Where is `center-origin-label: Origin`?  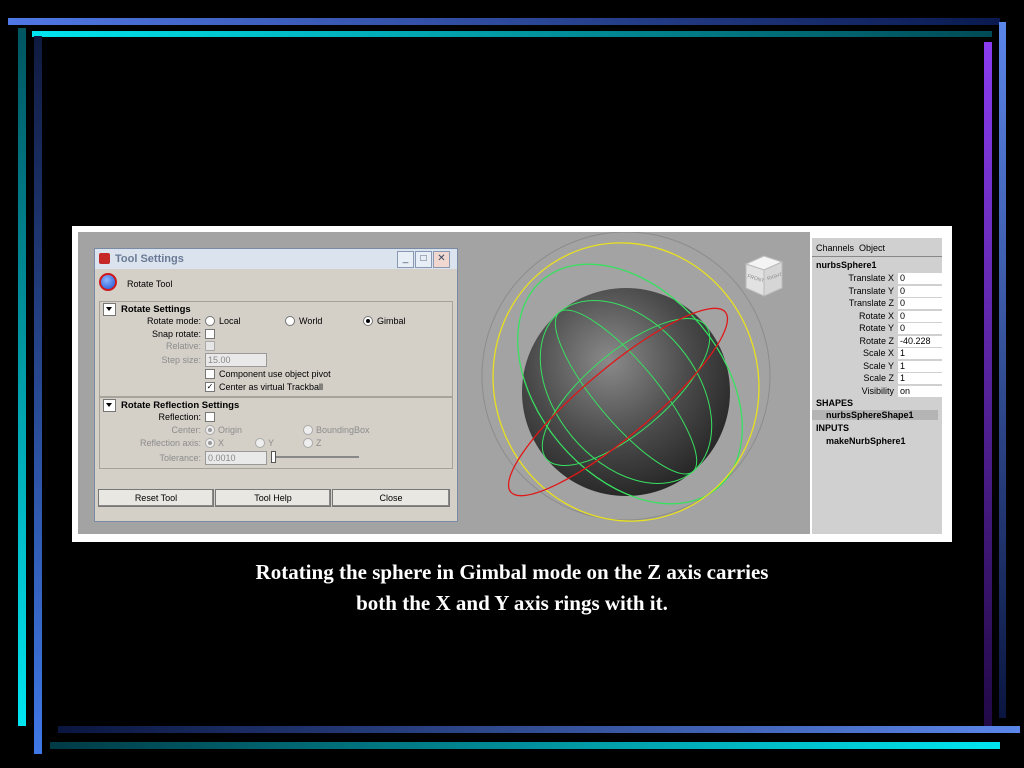 center-origin-label: Origin is located at coordinates (230, 430).